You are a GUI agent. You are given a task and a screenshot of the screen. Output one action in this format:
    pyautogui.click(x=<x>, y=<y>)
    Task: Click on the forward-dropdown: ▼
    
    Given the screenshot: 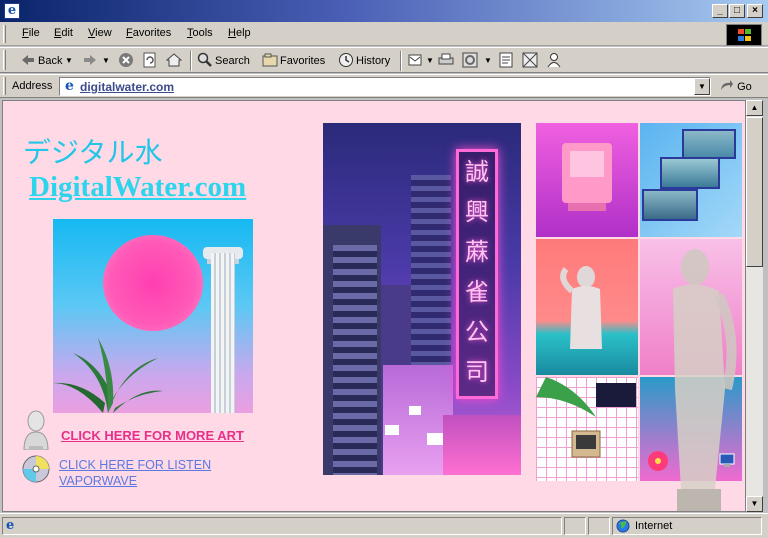 What is the action you would take?
    pyautogui.click(x=106, y=61)
    